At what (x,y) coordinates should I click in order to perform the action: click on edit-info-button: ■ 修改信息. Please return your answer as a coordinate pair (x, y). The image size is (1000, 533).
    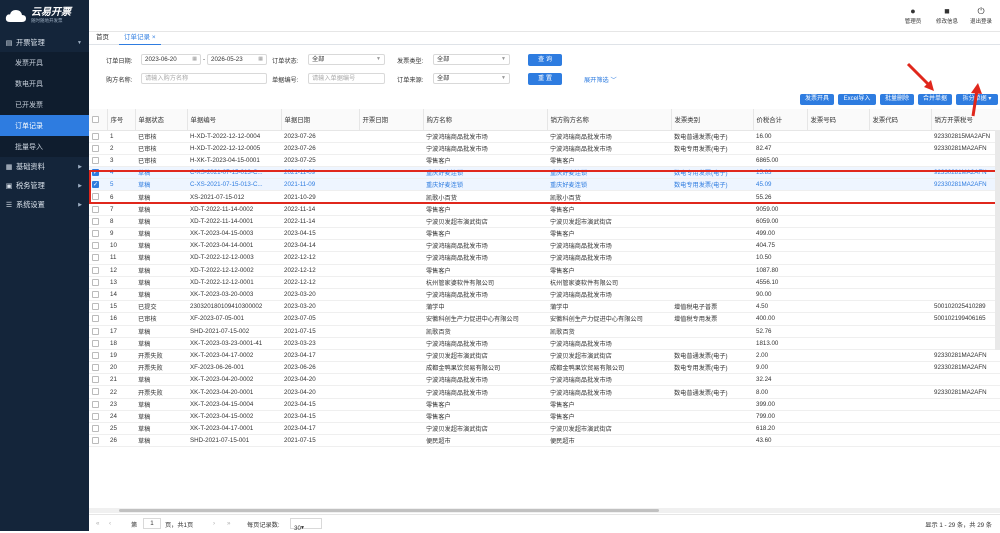
    Looking at the image, I should click on (947, 15).